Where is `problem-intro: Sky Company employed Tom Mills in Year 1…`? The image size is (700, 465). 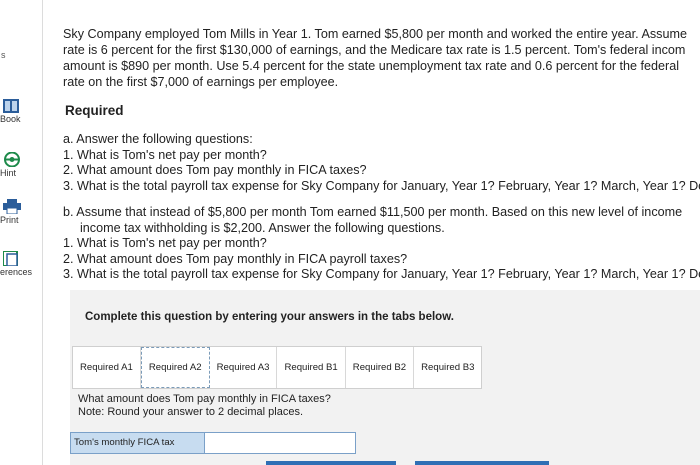
problem-intro: Sky Company employed Tom Mills in Year 1… is located at coordinates (381, 58).